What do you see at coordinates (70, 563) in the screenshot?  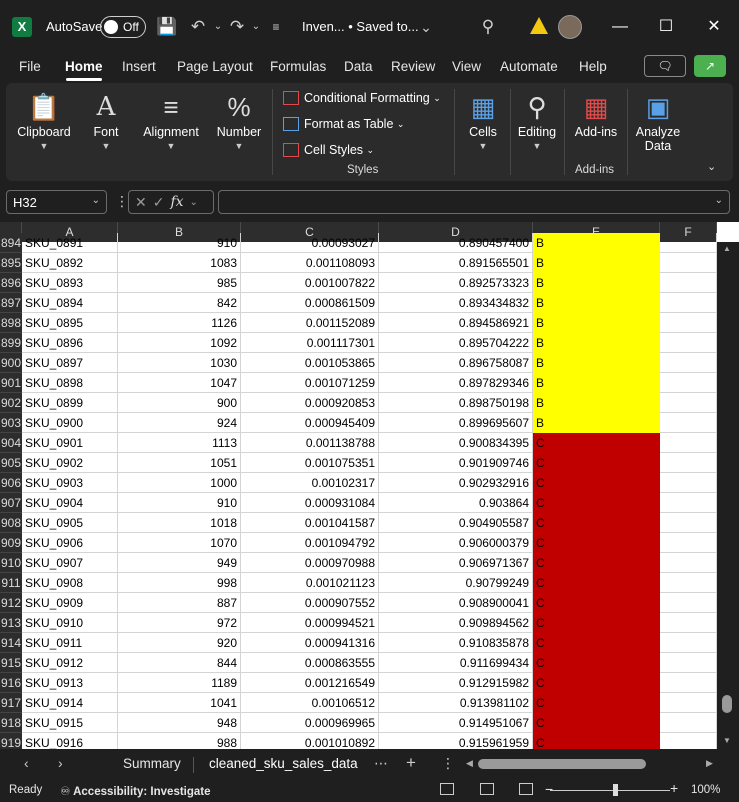 I see `cell-sku: SKU_0907` at bounding box center [70, 563].